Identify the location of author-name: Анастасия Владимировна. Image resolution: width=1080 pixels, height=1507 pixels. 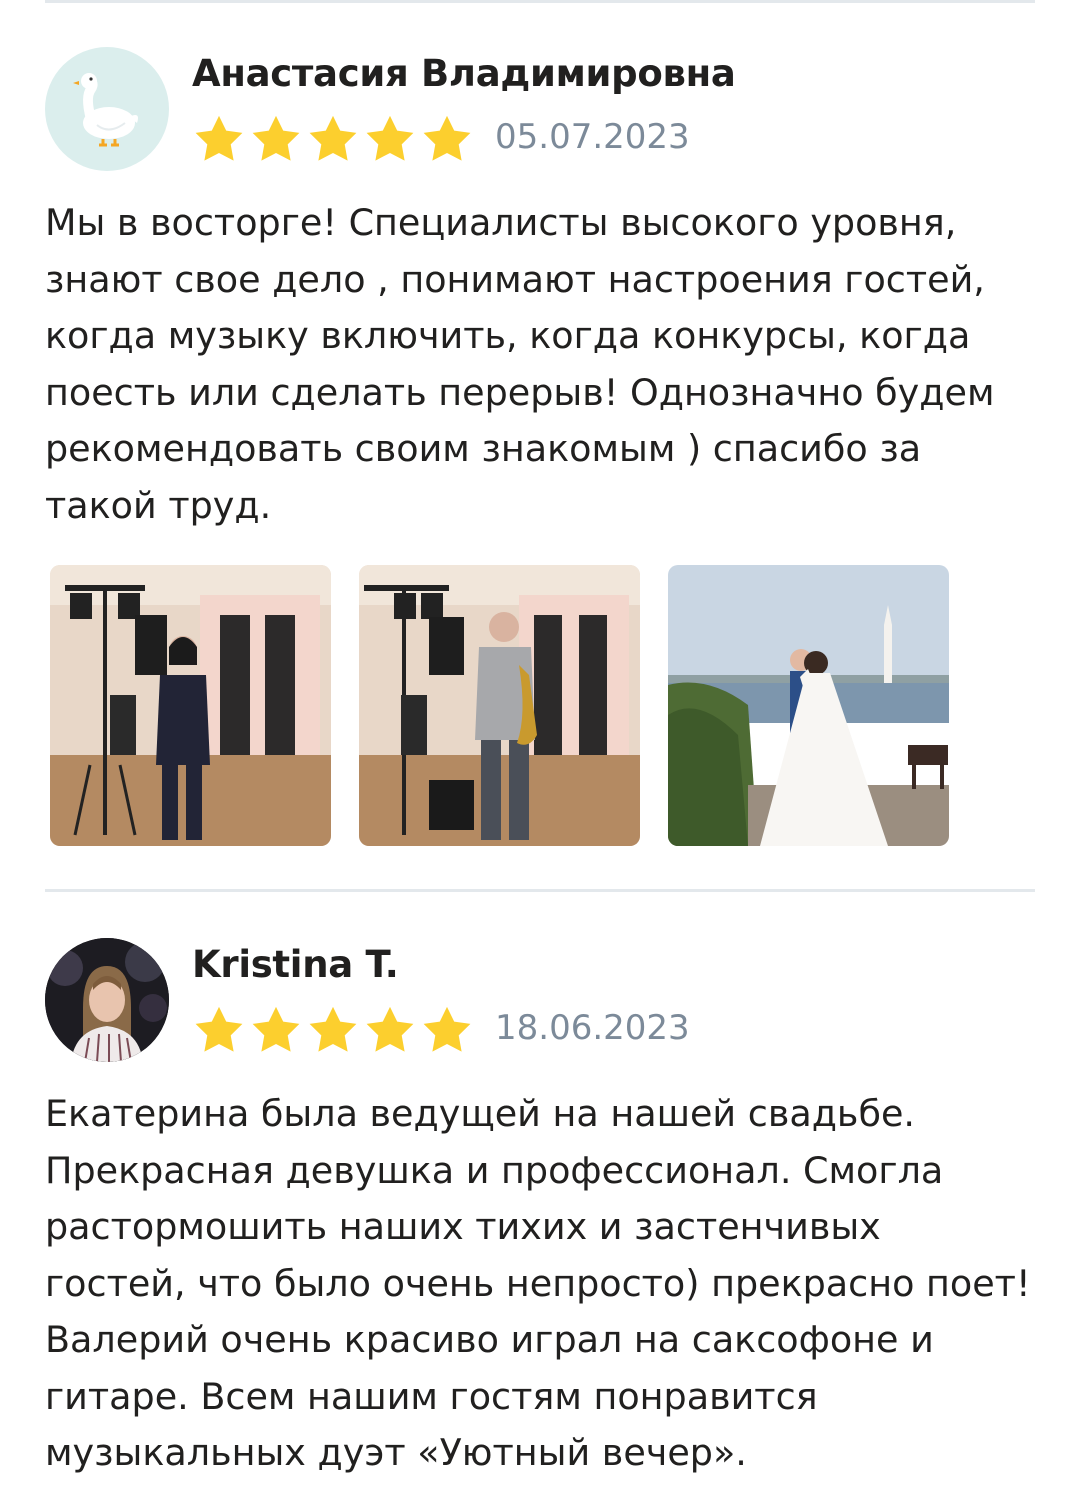
(464, 73).